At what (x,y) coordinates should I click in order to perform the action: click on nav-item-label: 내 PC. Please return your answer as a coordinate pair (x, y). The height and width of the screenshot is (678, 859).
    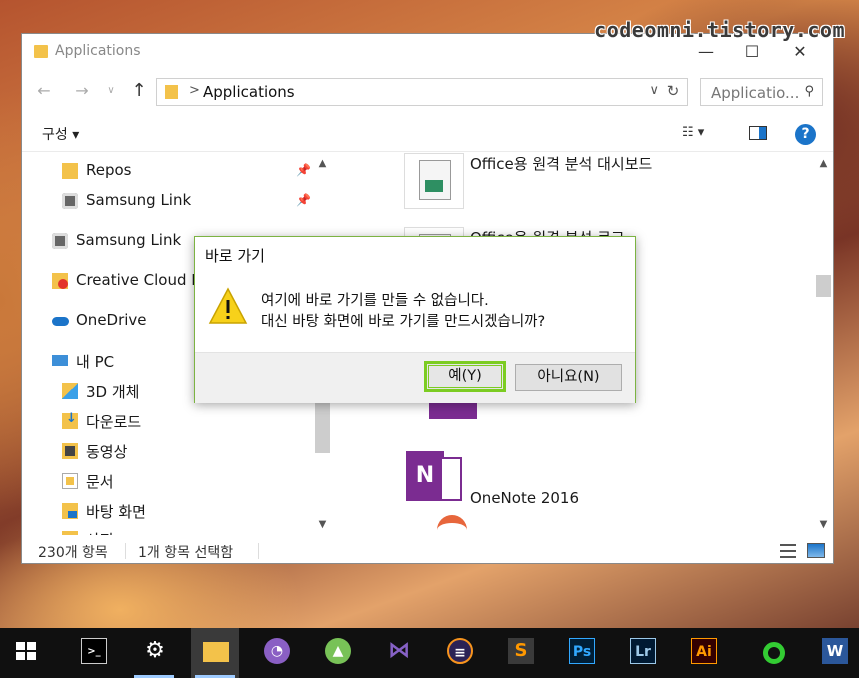
    Looking at the image, I should click on (95, 362).